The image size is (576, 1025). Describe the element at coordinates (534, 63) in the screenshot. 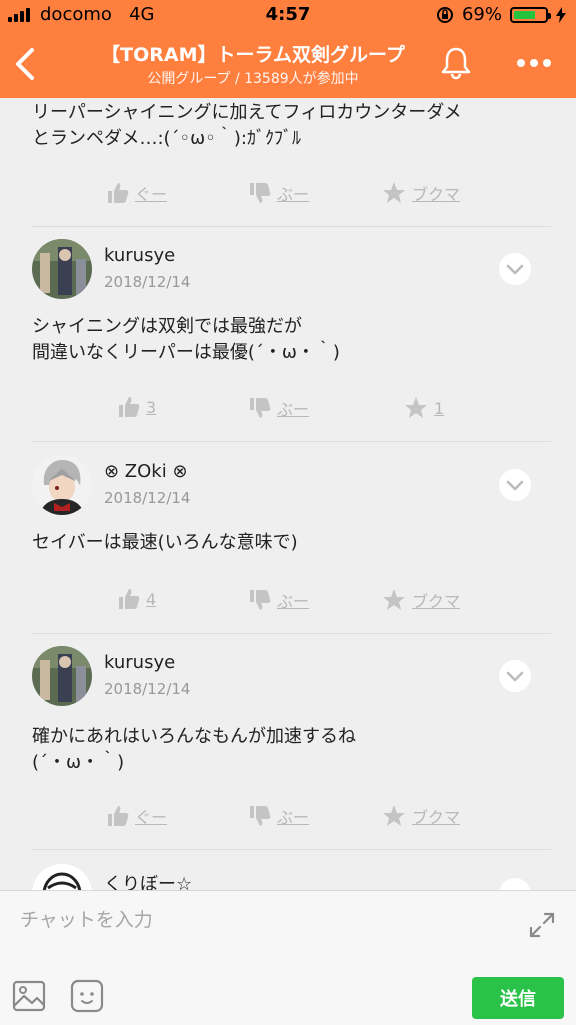

I see `more-dots-icon` at that location.